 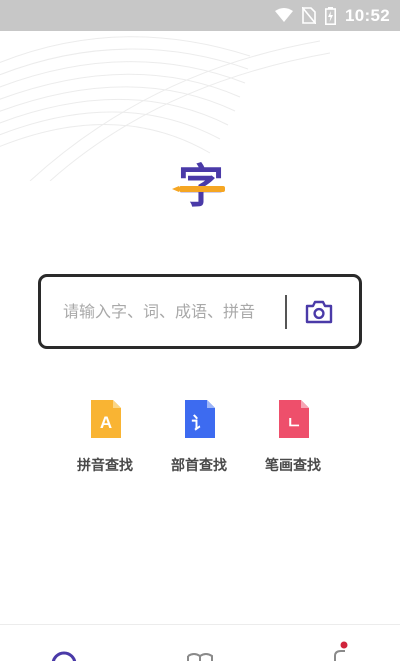 I want to click on radical-lookup-label: 部首查找, so click(x=199, y=466).